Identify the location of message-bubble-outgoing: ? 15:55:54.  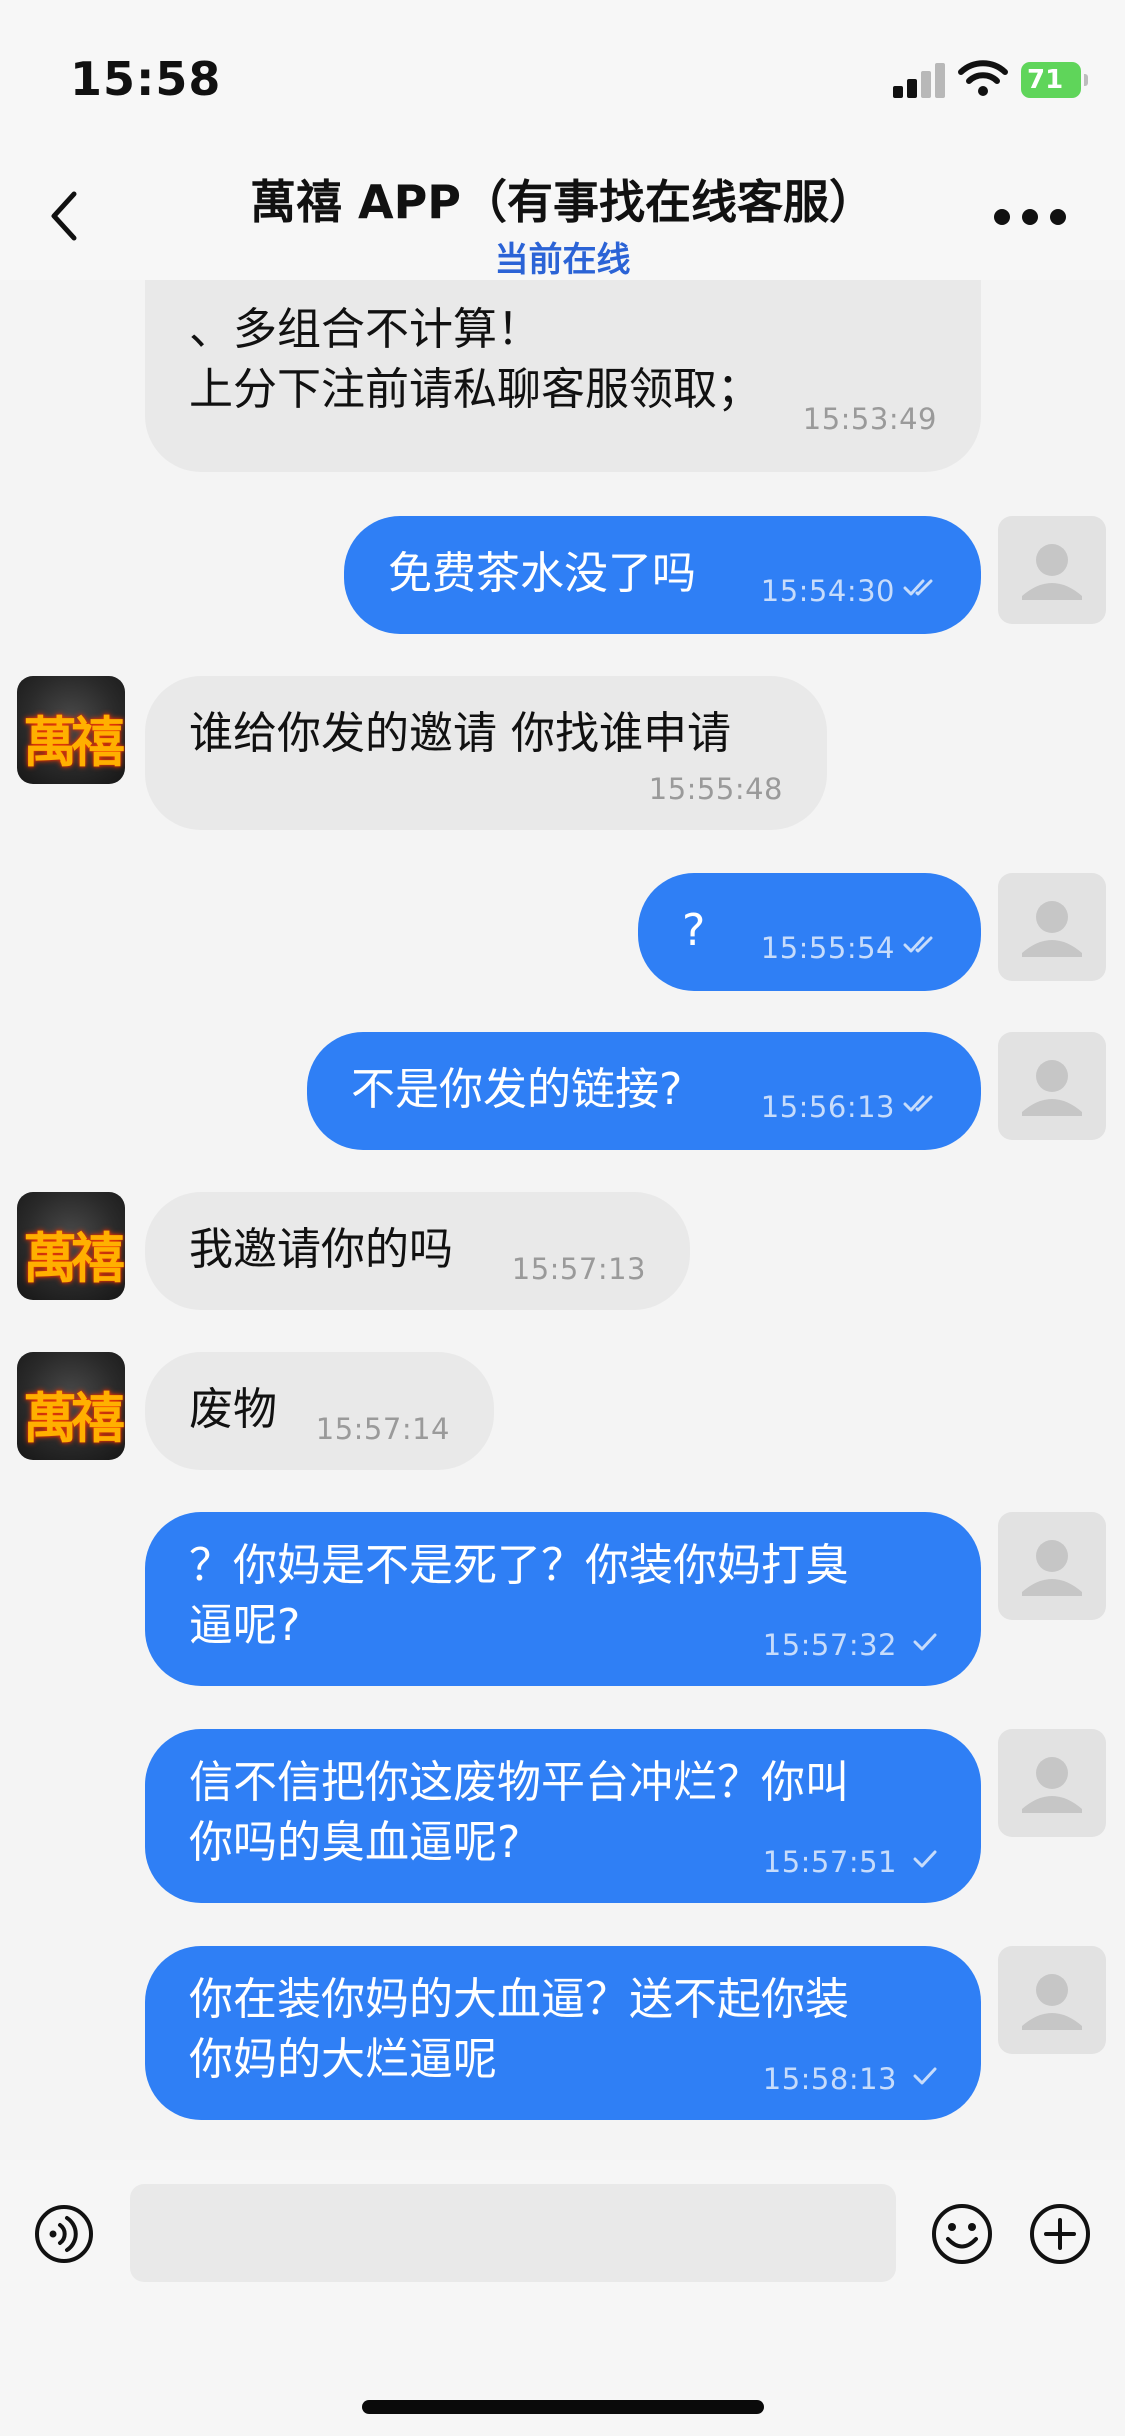
(809, 932).